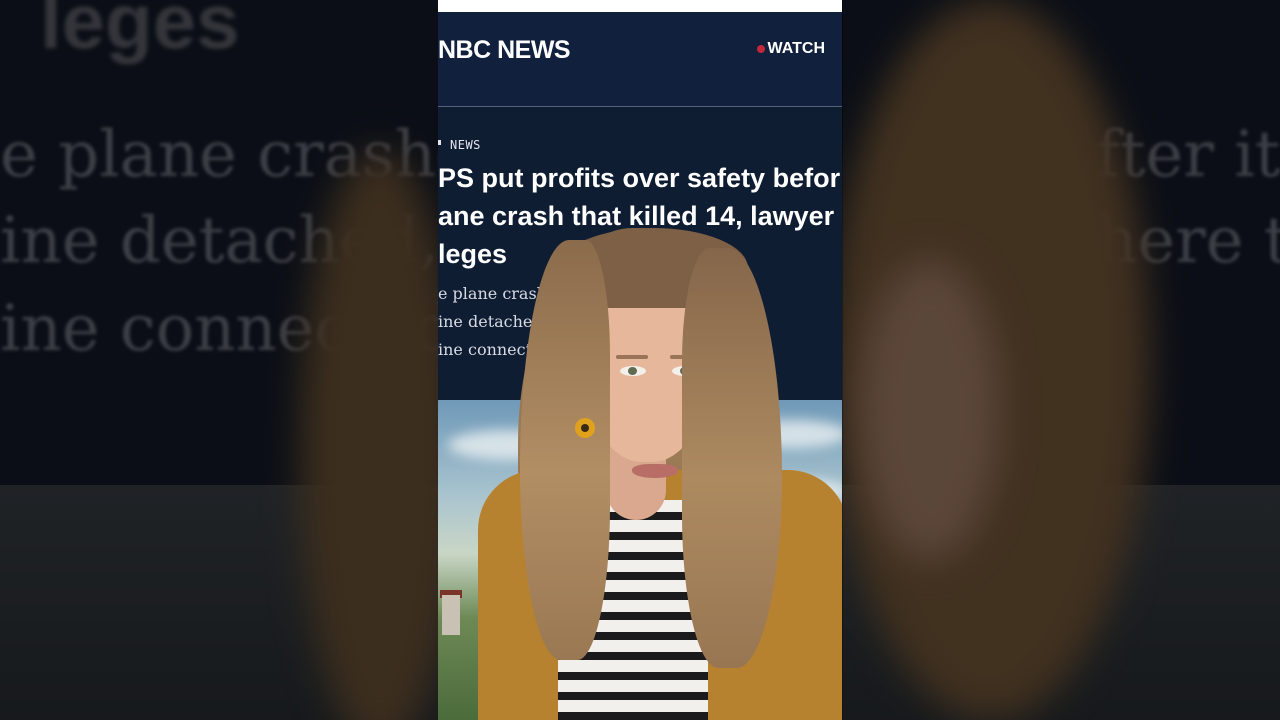 This screenshot has height=720, width=1280. Describe the element at coordinates (655, 471) in the screenshot. I see `presenter-mouth` at that location.